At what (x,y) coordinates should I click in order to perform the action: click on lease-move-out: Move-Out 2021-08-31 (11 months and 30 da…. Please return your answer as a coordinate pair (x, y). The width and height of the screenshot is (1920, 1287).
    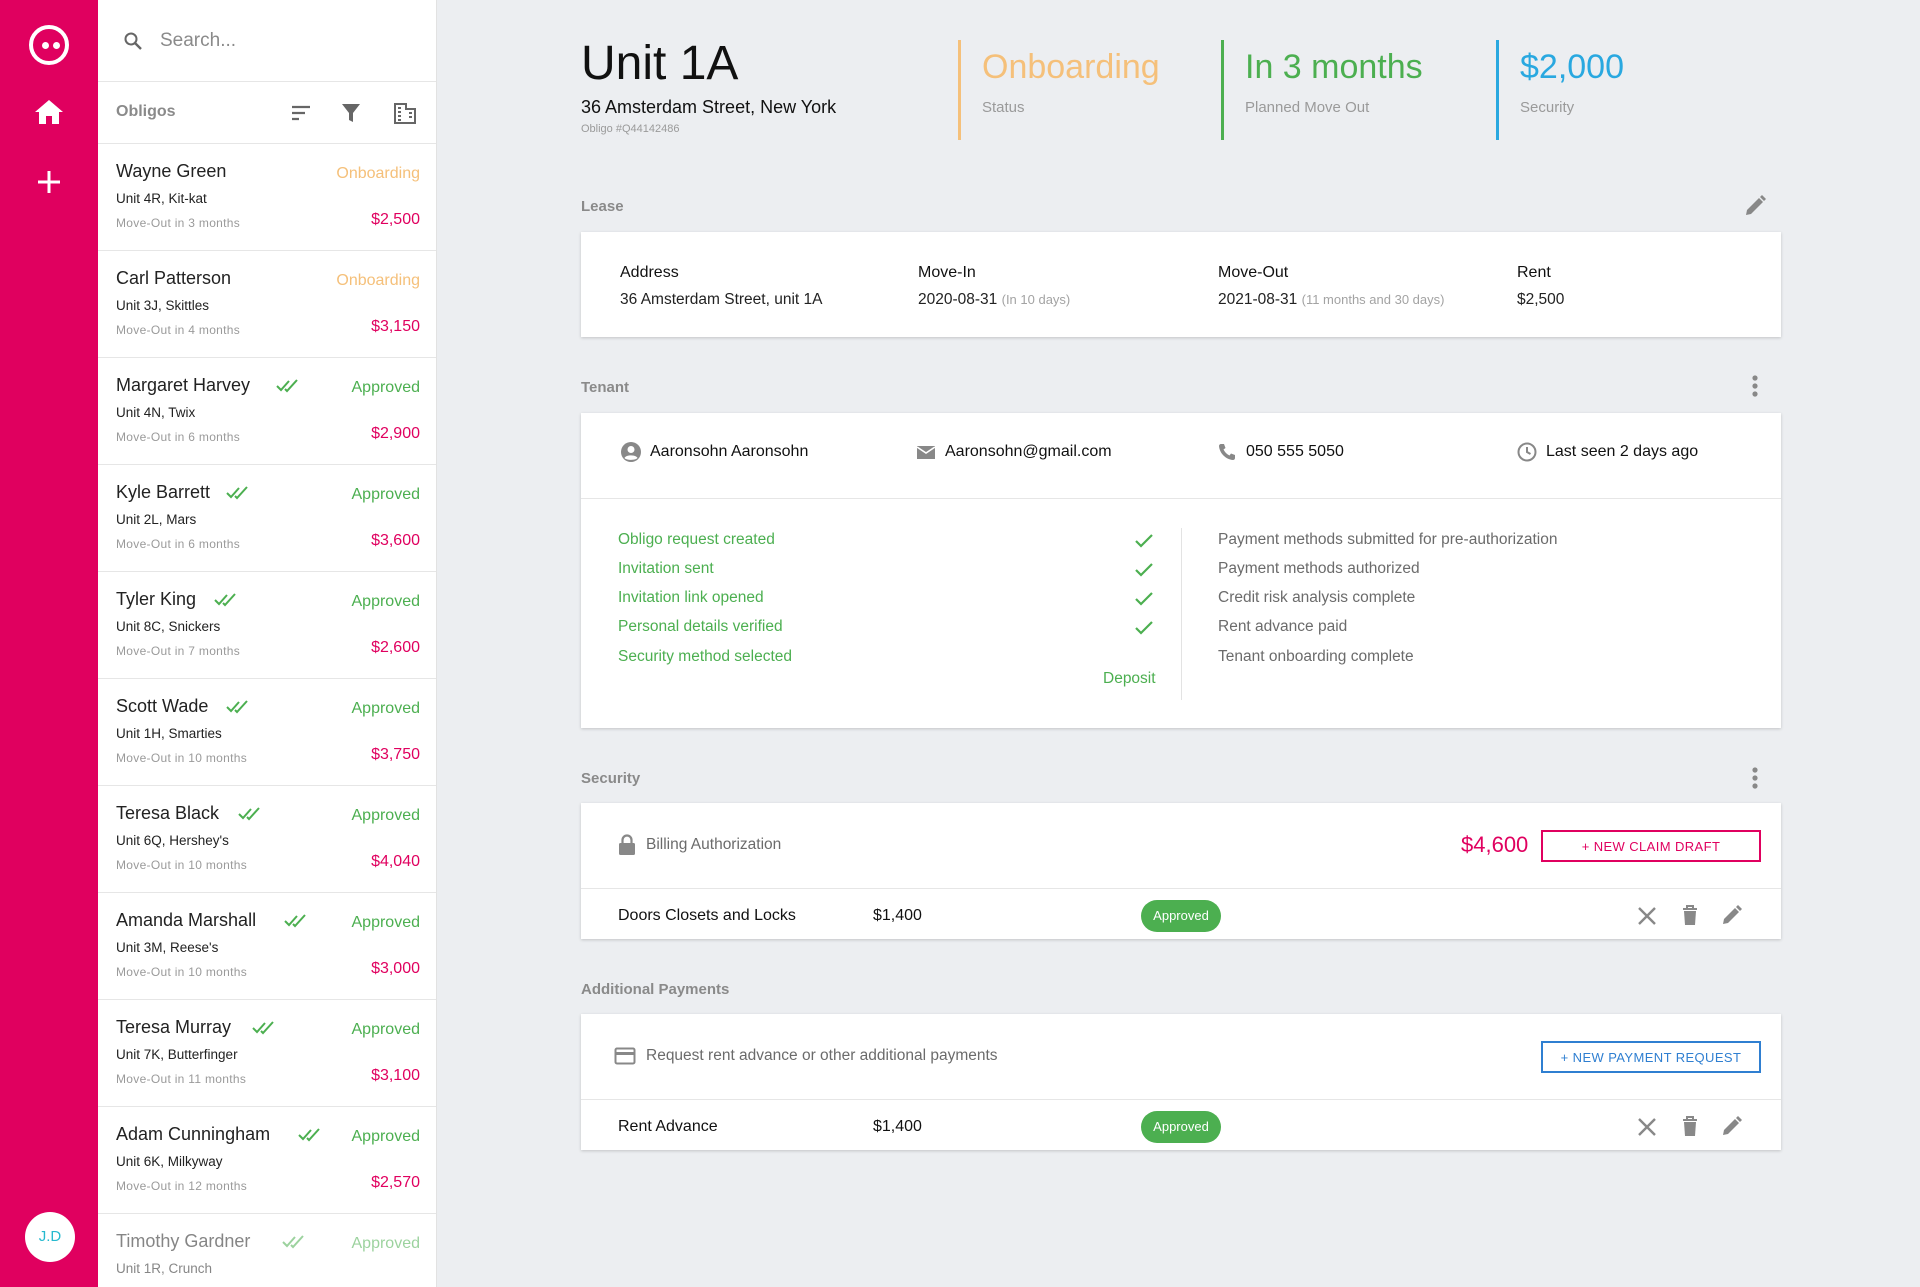
    Looking at the image, I should click on (1331, 286).